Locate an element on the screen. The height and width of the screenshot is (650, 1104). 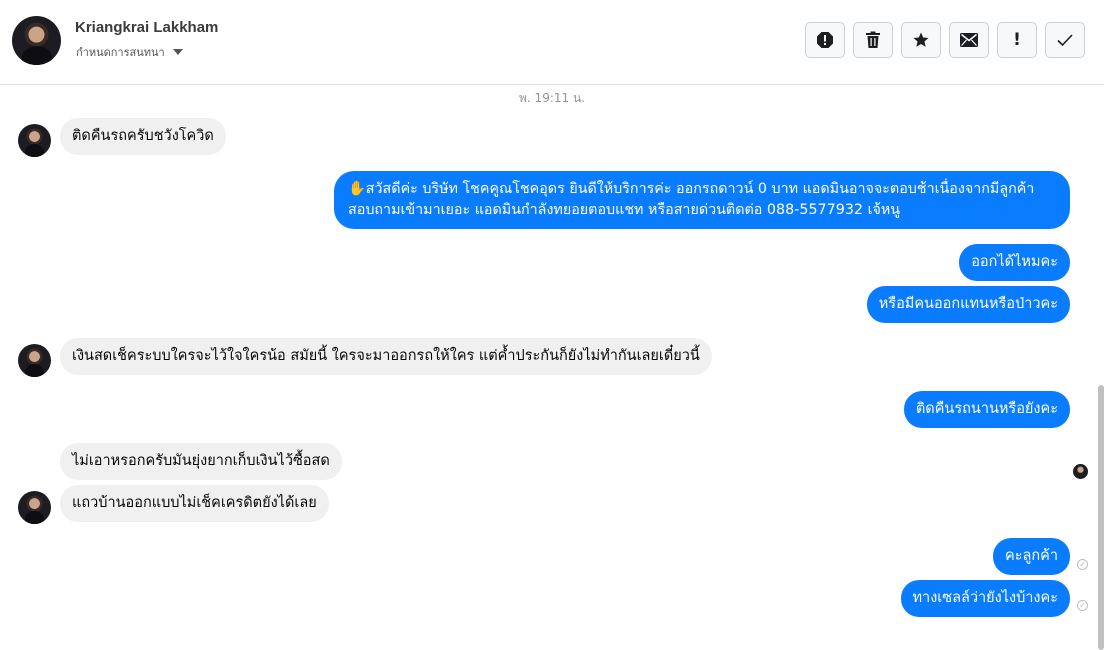
conversation-label: กำหนดการสนทนา is located at coordinates (120, 52).